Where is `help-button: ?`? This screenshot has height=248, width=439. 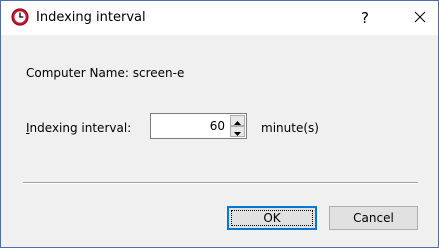
help-button: ? is located at coordinates (365, 18).